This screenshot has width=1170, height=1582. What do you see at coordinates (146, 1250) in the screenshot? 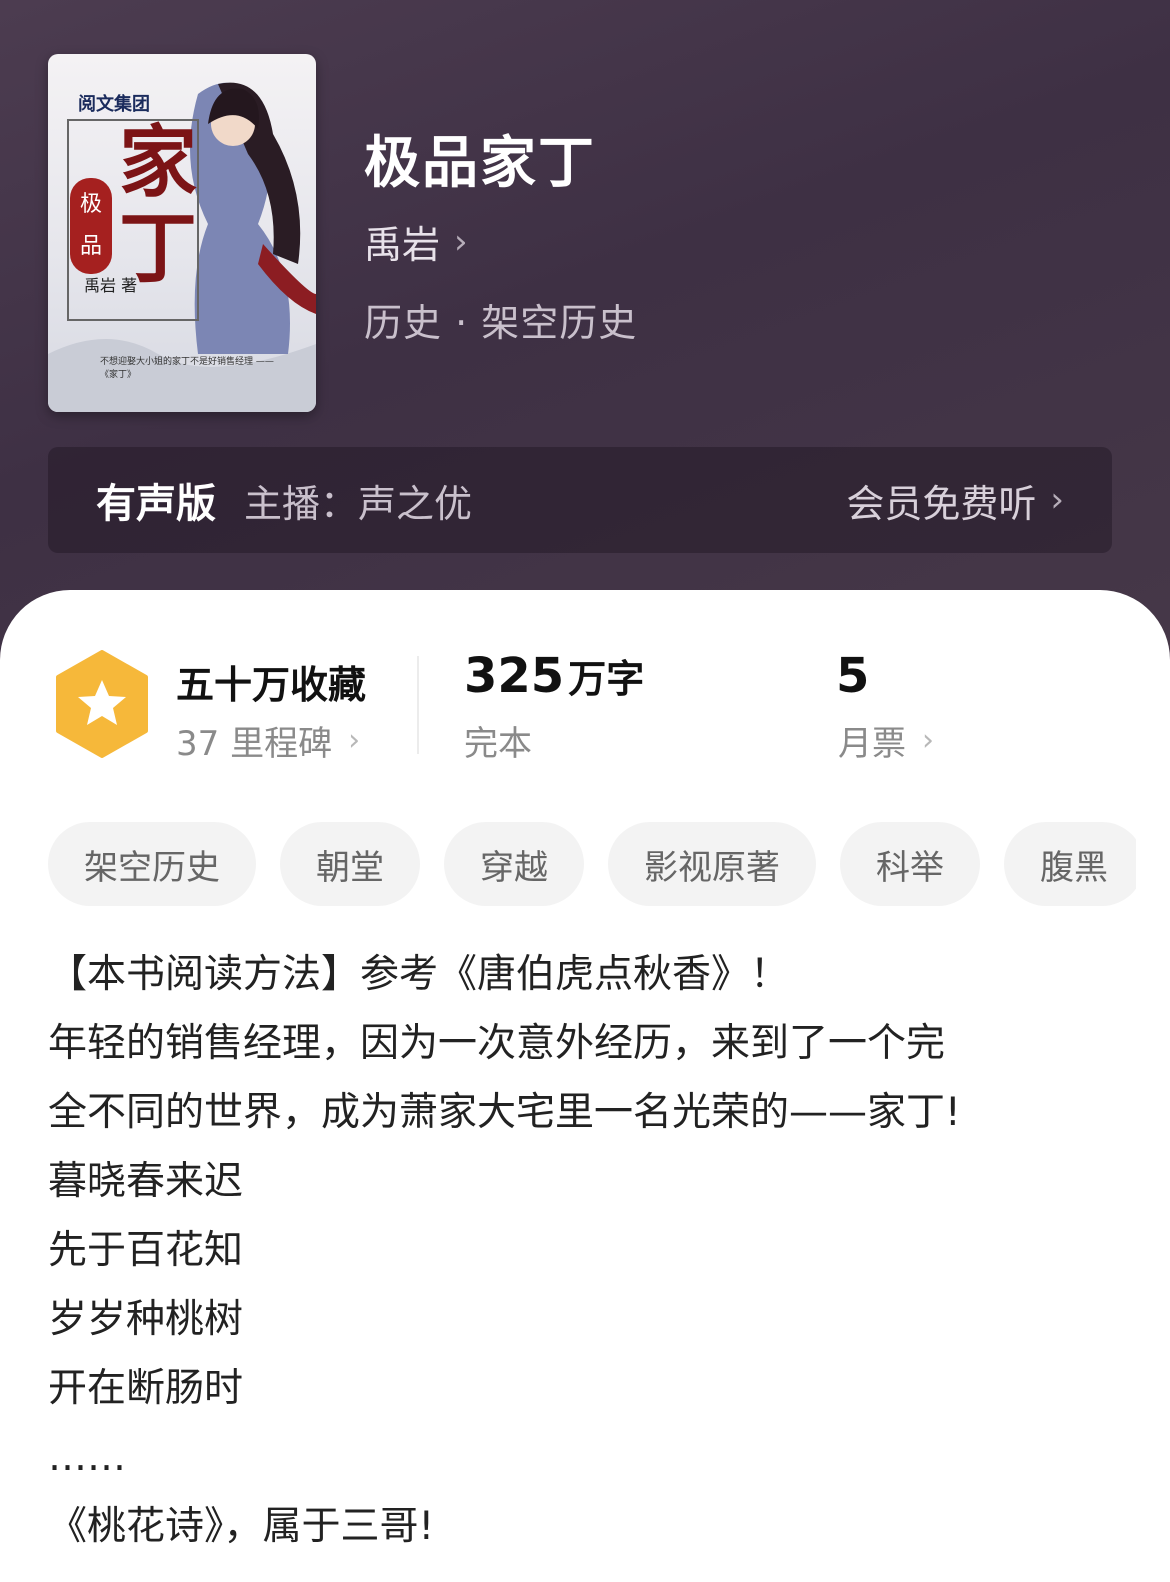
I see `description-line: 先于百花知` at bounding box center [146, 1250].